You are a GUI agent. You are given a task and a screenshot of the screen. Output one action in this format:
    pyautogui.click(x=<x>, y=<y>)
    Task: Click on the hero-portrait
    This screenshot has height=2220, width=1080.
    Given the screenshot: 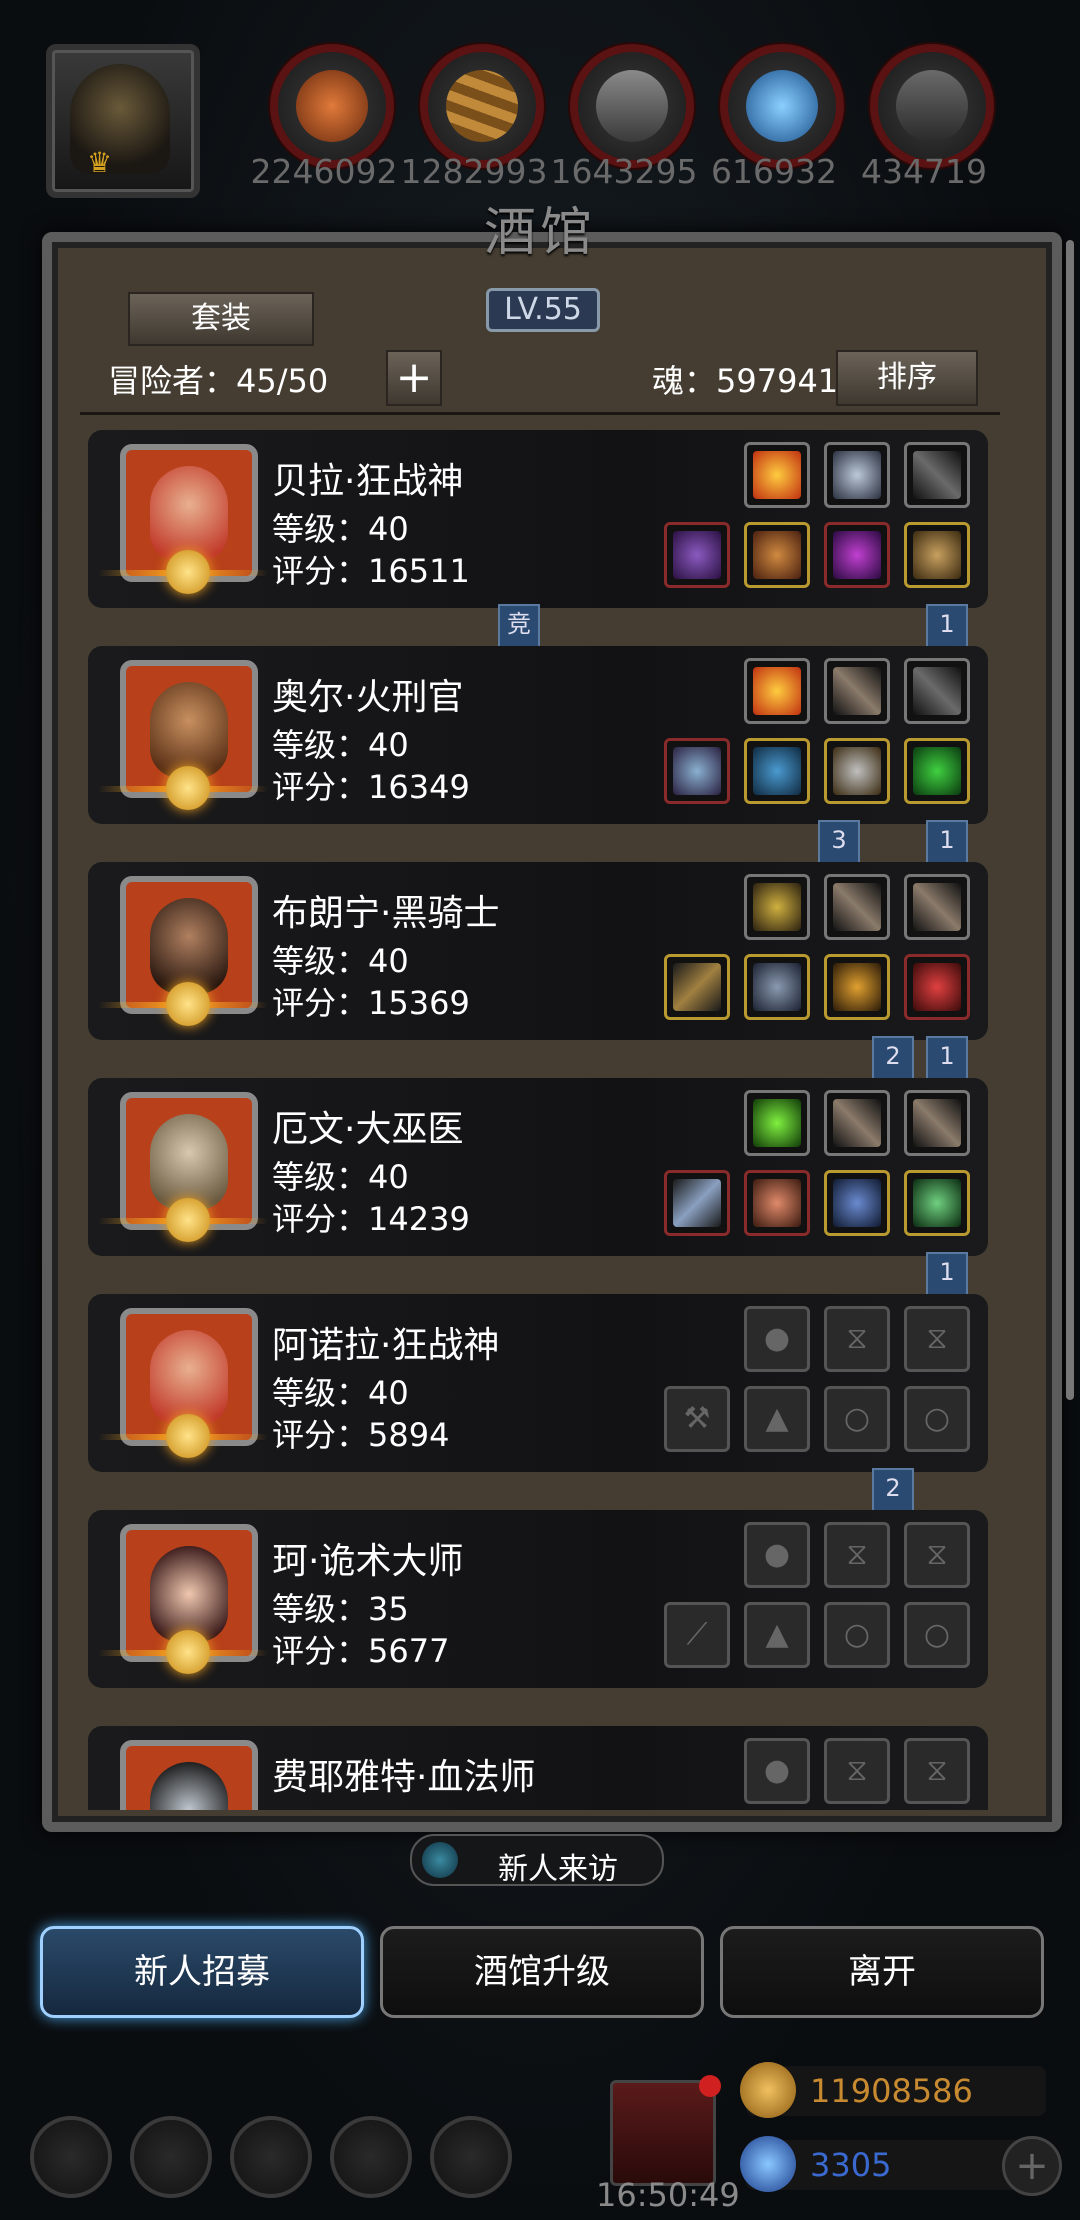 What is the action you would take?
    pyautogui.click(x=189, y=1775)
    